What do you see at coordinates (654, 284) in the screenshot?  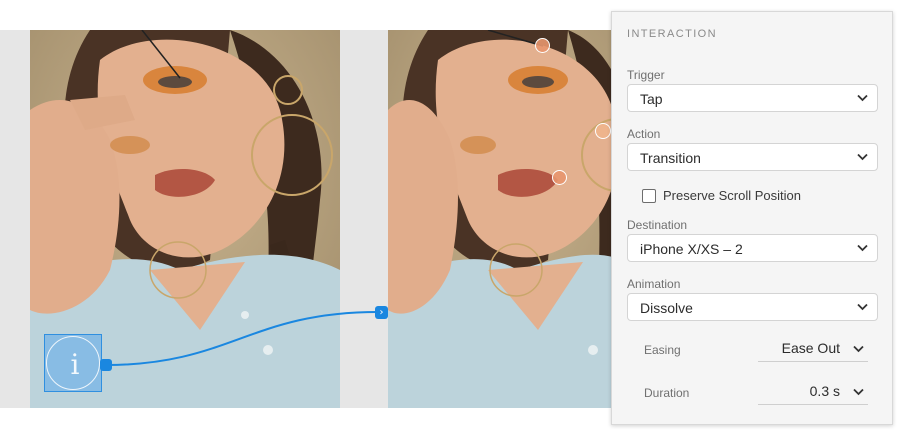 I see `animation-label: Animation` at bounding box center [654, 284].